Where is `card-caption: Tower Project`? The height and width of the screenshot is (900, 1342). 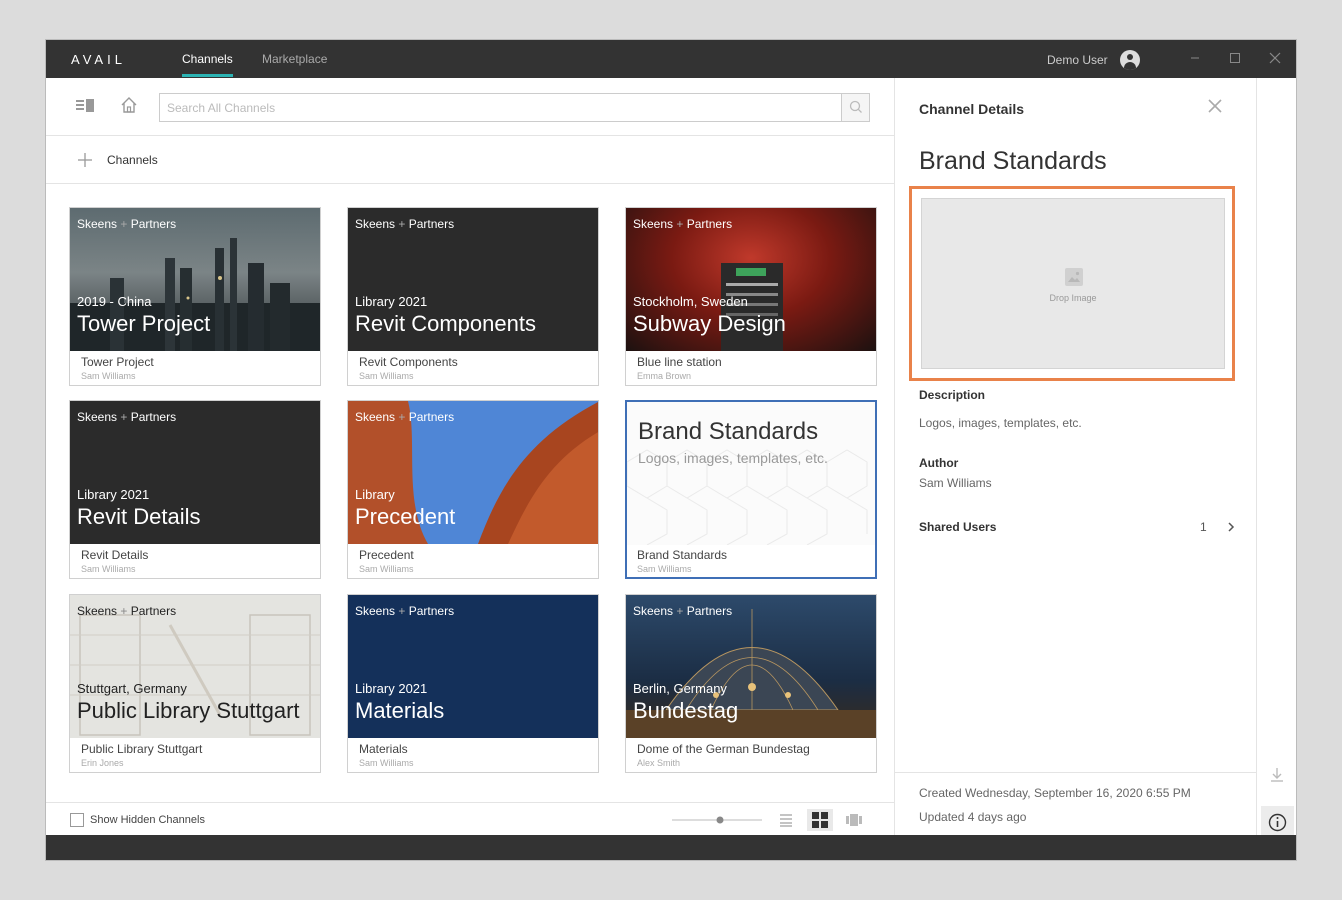 card-caption: Tower Project is located at coordinates (117, 362).